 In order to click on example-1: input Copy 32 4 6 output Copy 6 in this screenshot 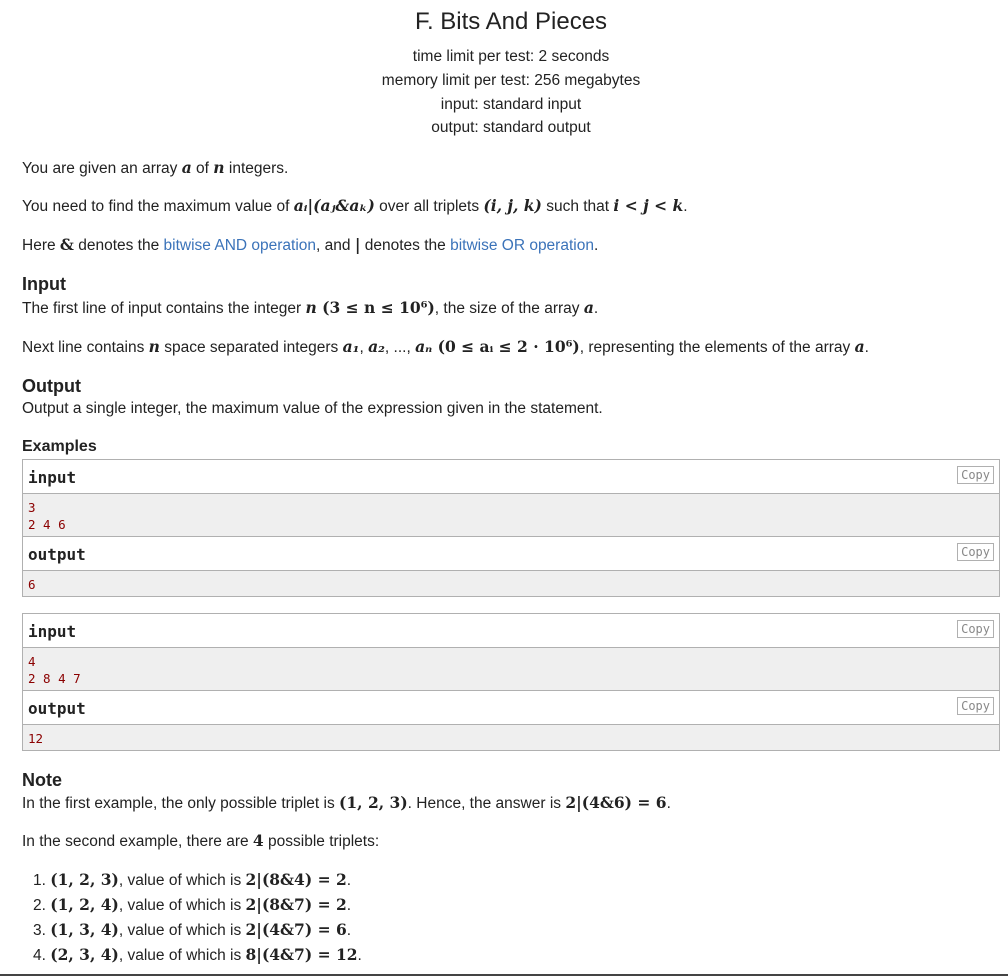, I will do `click(511, 528)`.